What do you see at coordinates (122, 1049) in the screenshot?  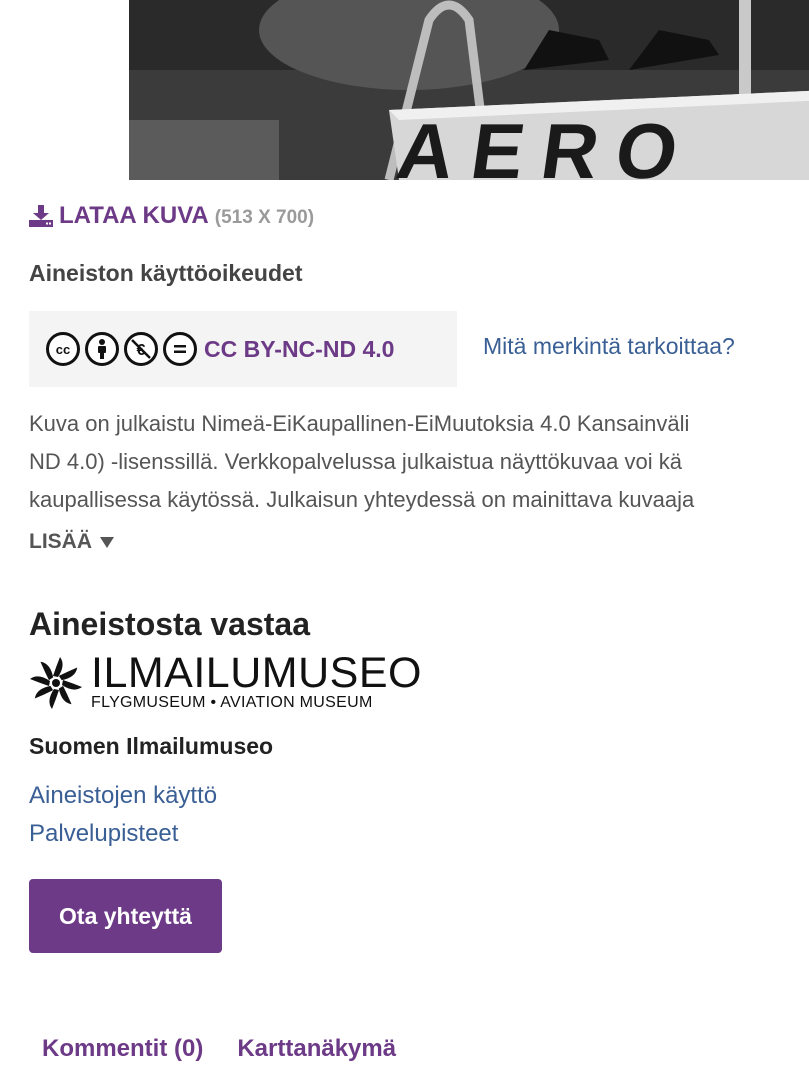 I see `tab-comments: Kommentit (0)` at bounding box center [122, 1049].